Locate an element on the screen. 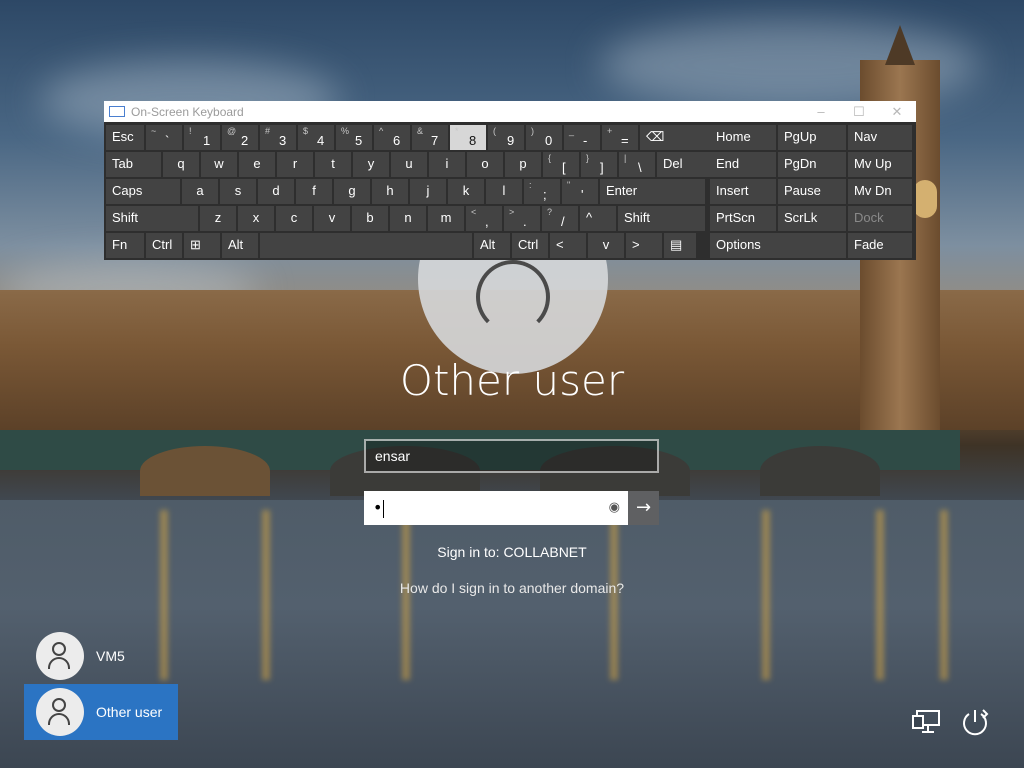 This screenshot has height=768, width=1024. osk-key-x2f: ? / is located at coordinates (560, 218).